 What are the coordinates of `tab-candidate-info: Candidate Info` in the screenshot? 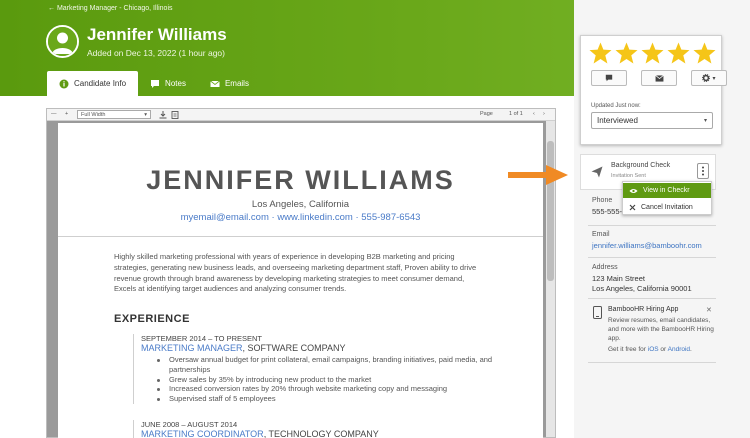 It's located at (93, 83).